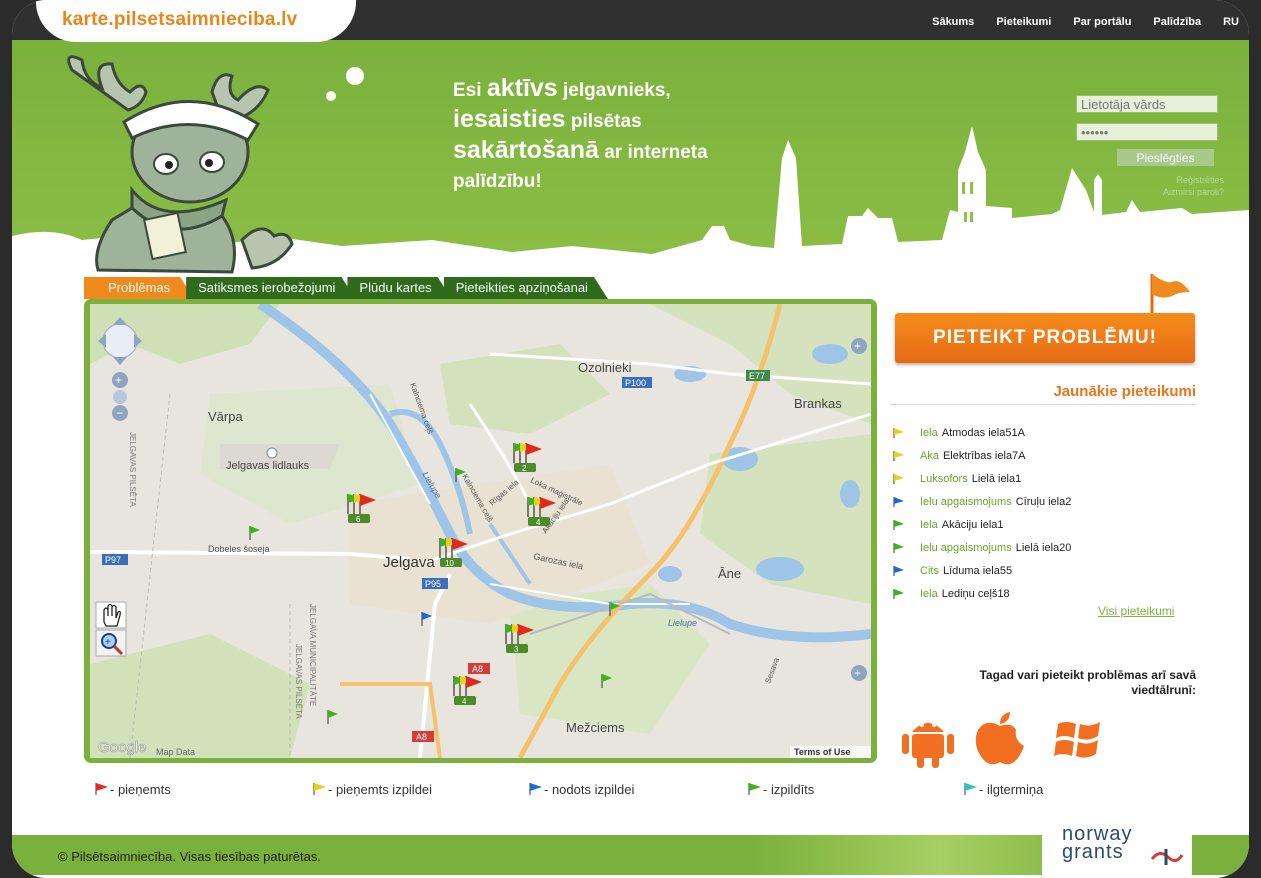  What do you see at coordinates (449, 563) in the screenshot?
I see `svg-text: 10` at bounding box center [449, 563].